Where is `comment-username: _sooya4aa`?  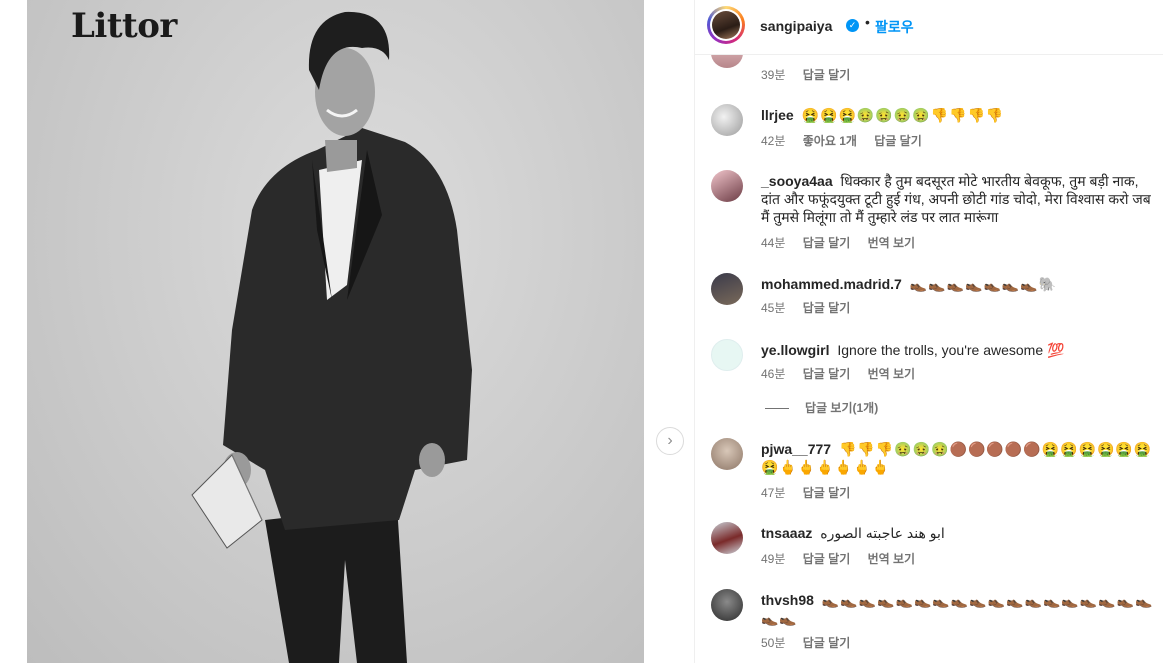 comment-username: _sooya4aa is located at coordinates (797, 181).